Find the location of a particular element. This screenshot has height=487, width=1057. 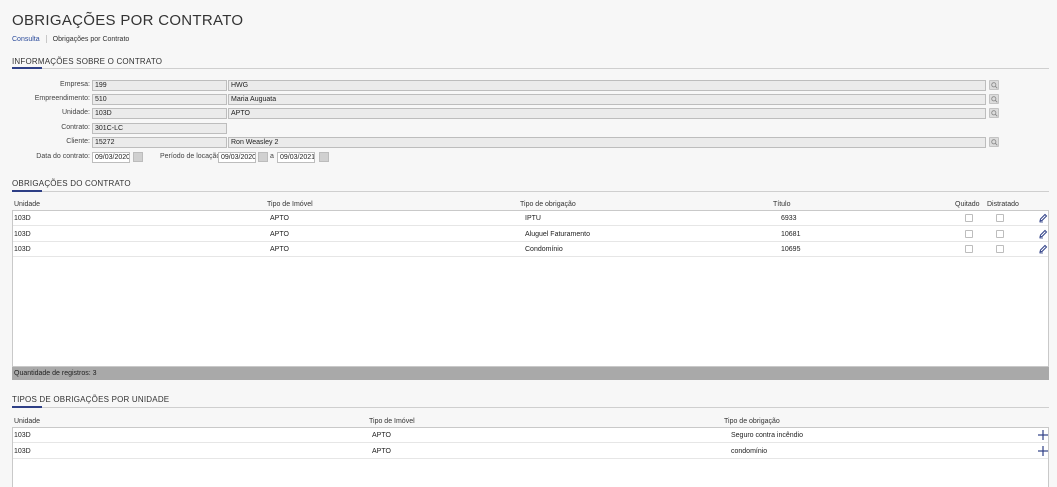

breadcrumb-current: Obrigações por Contrato is located at coordinates (91, 39).